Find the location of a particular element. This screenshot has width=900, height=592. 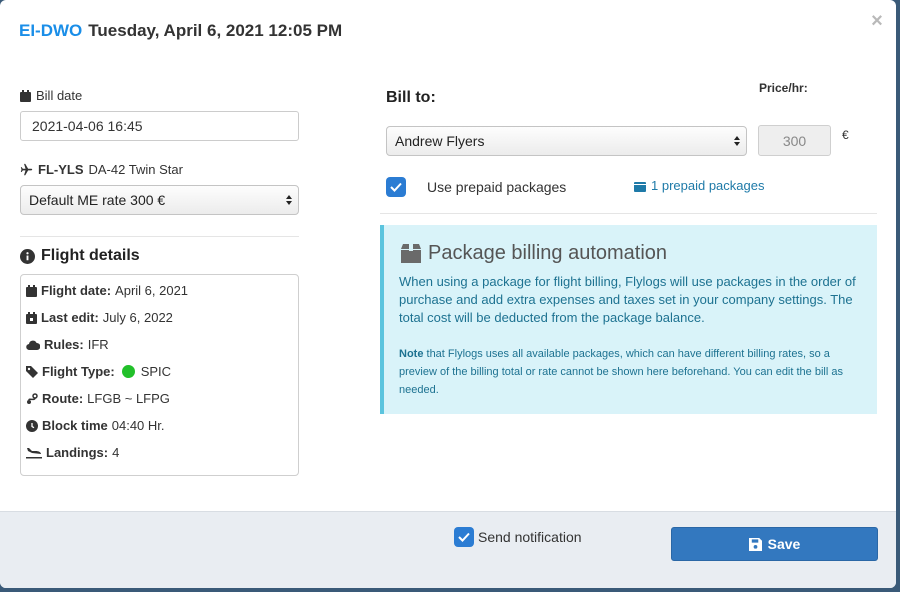

detail-value: 4 is located at coordinates (116, 452).